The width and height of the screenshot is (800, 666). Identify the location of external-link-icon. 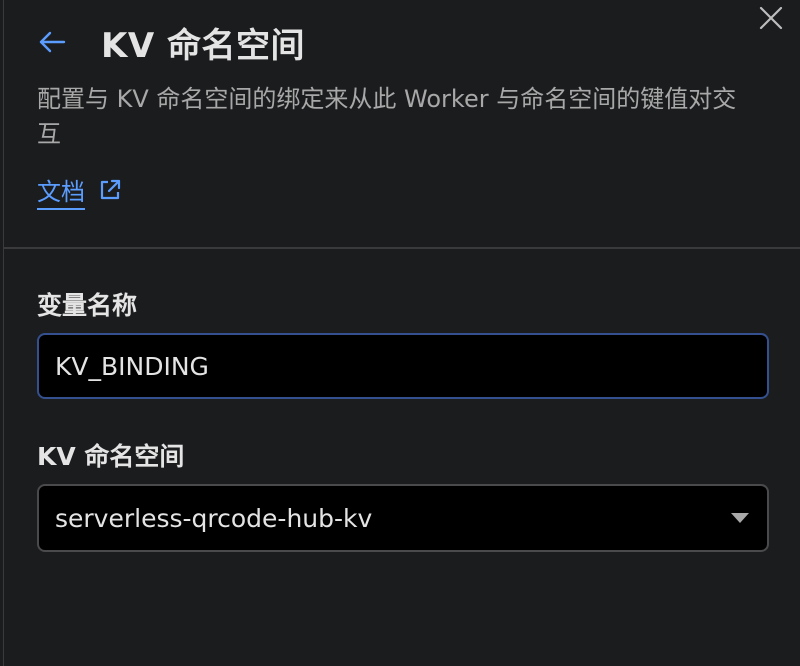
(110, 190).